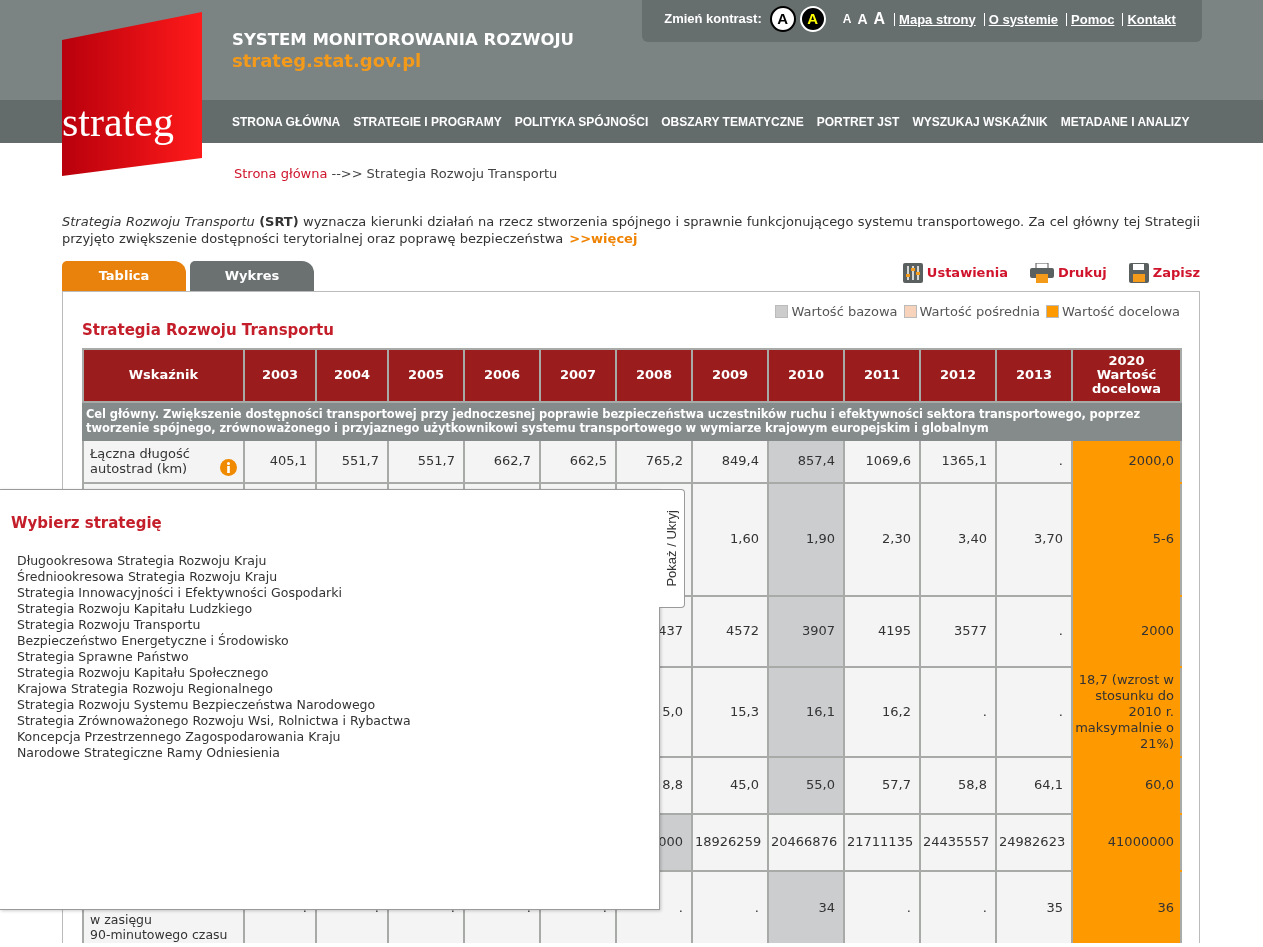  Describe the element at coordinates (806, 785) in the screenshot. I see `table-cell: 55,0` at that location.